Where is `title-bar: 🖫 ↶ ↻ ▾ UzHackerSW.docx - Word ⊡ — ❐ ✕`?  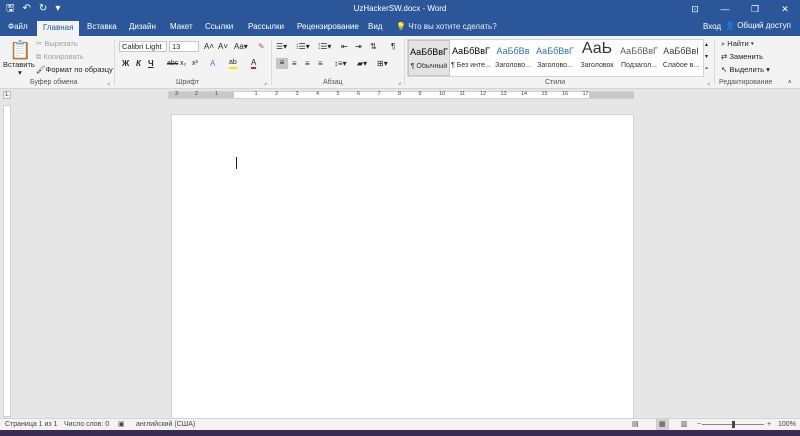
title-bar: 🖫 ↶ ↻ ▾ UzHackerSW.docx - Word ⊡ — ❐ ✕ is located at coordinates (400, 9).